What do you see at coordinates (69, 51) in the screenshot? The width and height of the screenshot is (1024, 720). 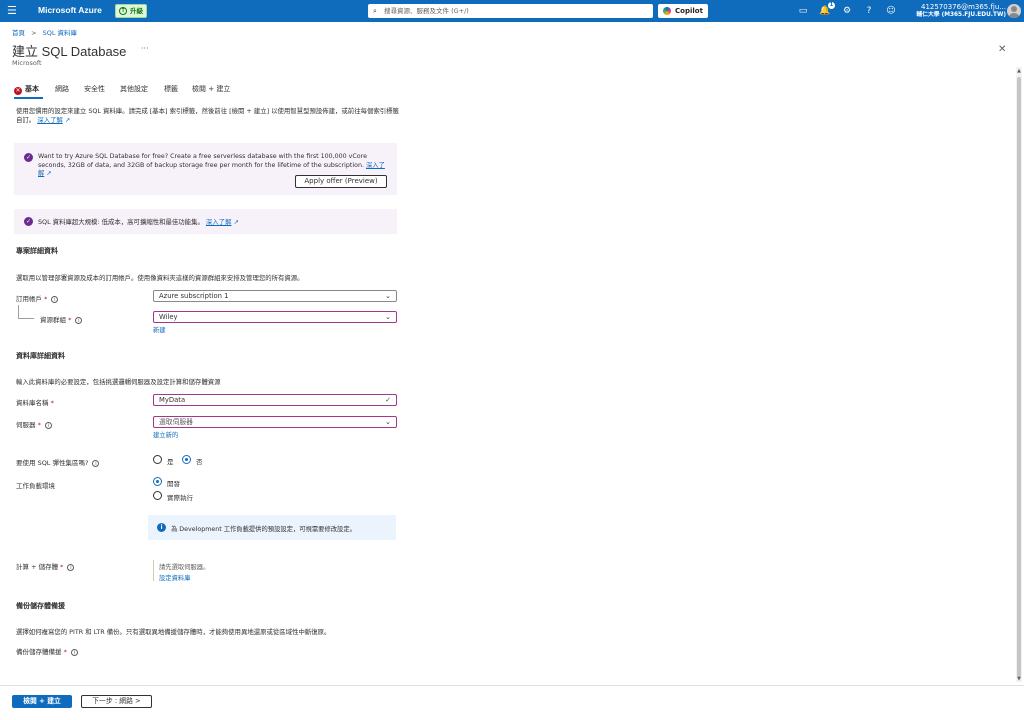 I see `page-title: 建立 SQL Database` at bounding box center [69, 51].